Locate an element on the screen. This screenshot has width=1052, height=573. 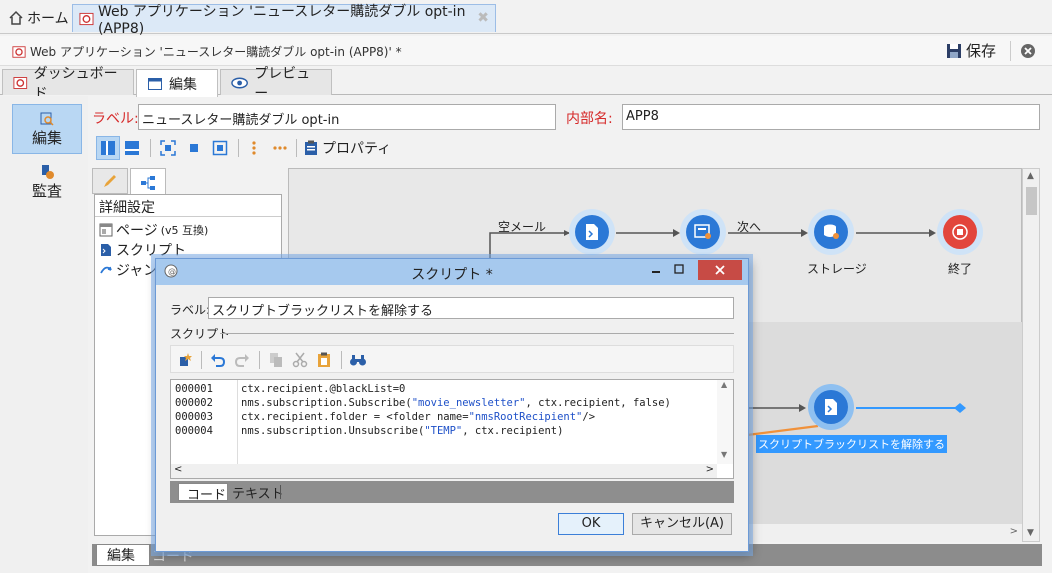
line-number: 000002 is located at coordinates (194, 403).